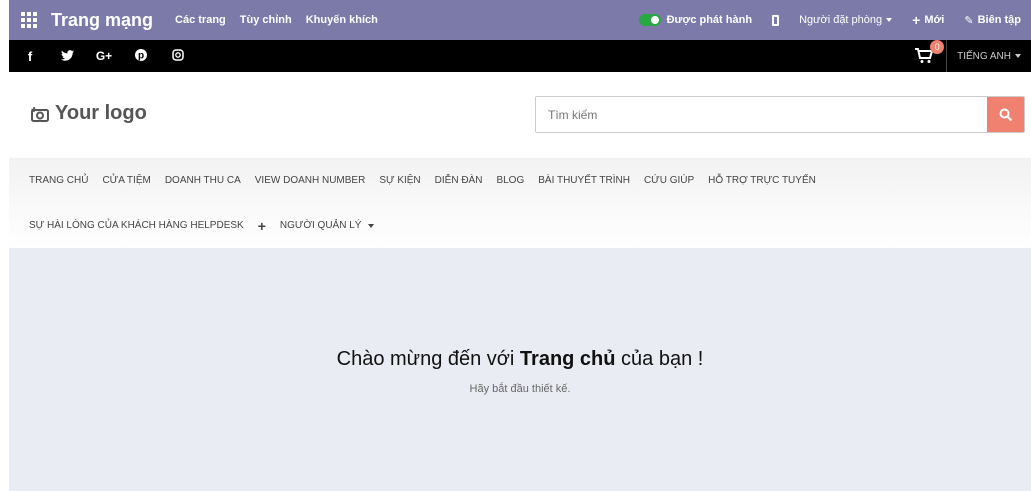  Describe the element at coordinates (520, 389) in the screenshot. I see `welcome-subtext: Hãy bắt đầu thiết kế.` at that location.